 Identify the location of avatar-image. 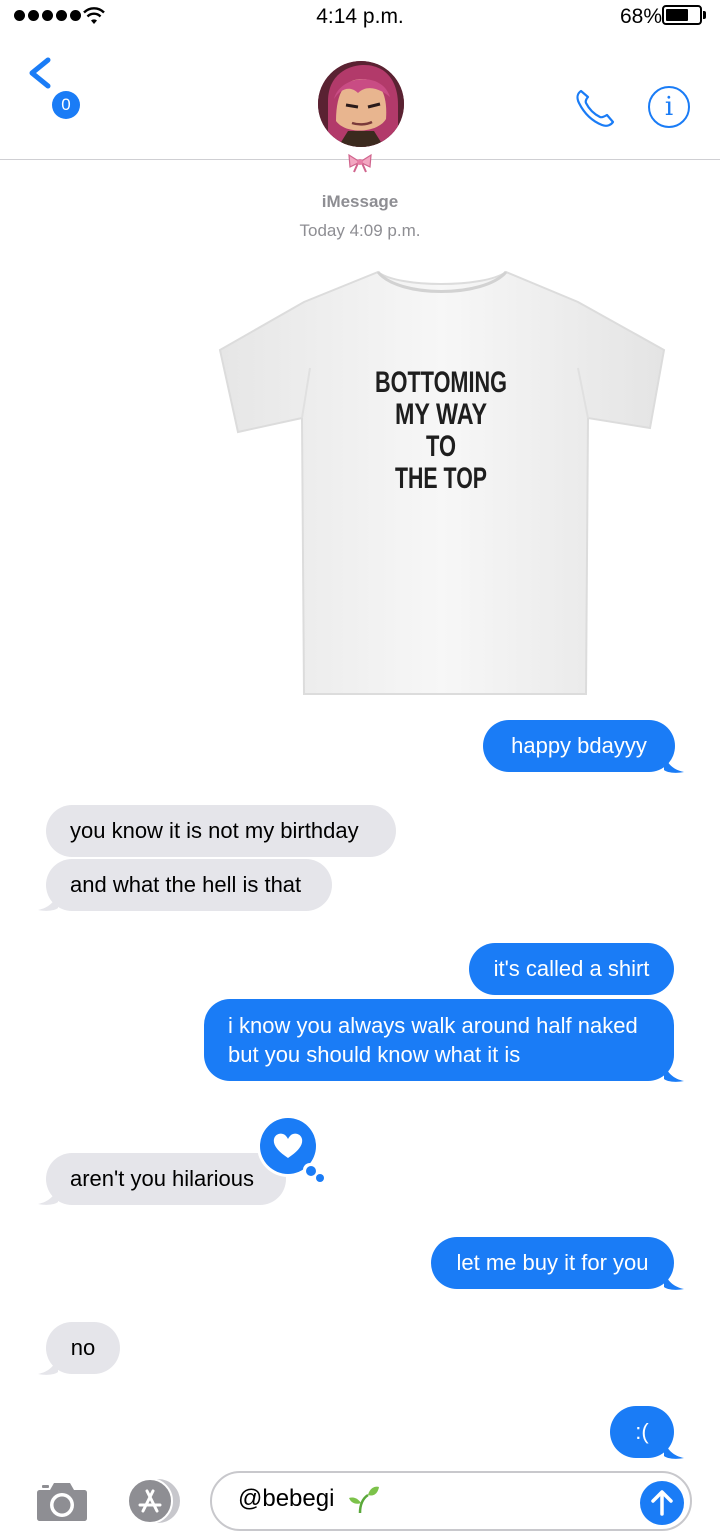
(361, 104).